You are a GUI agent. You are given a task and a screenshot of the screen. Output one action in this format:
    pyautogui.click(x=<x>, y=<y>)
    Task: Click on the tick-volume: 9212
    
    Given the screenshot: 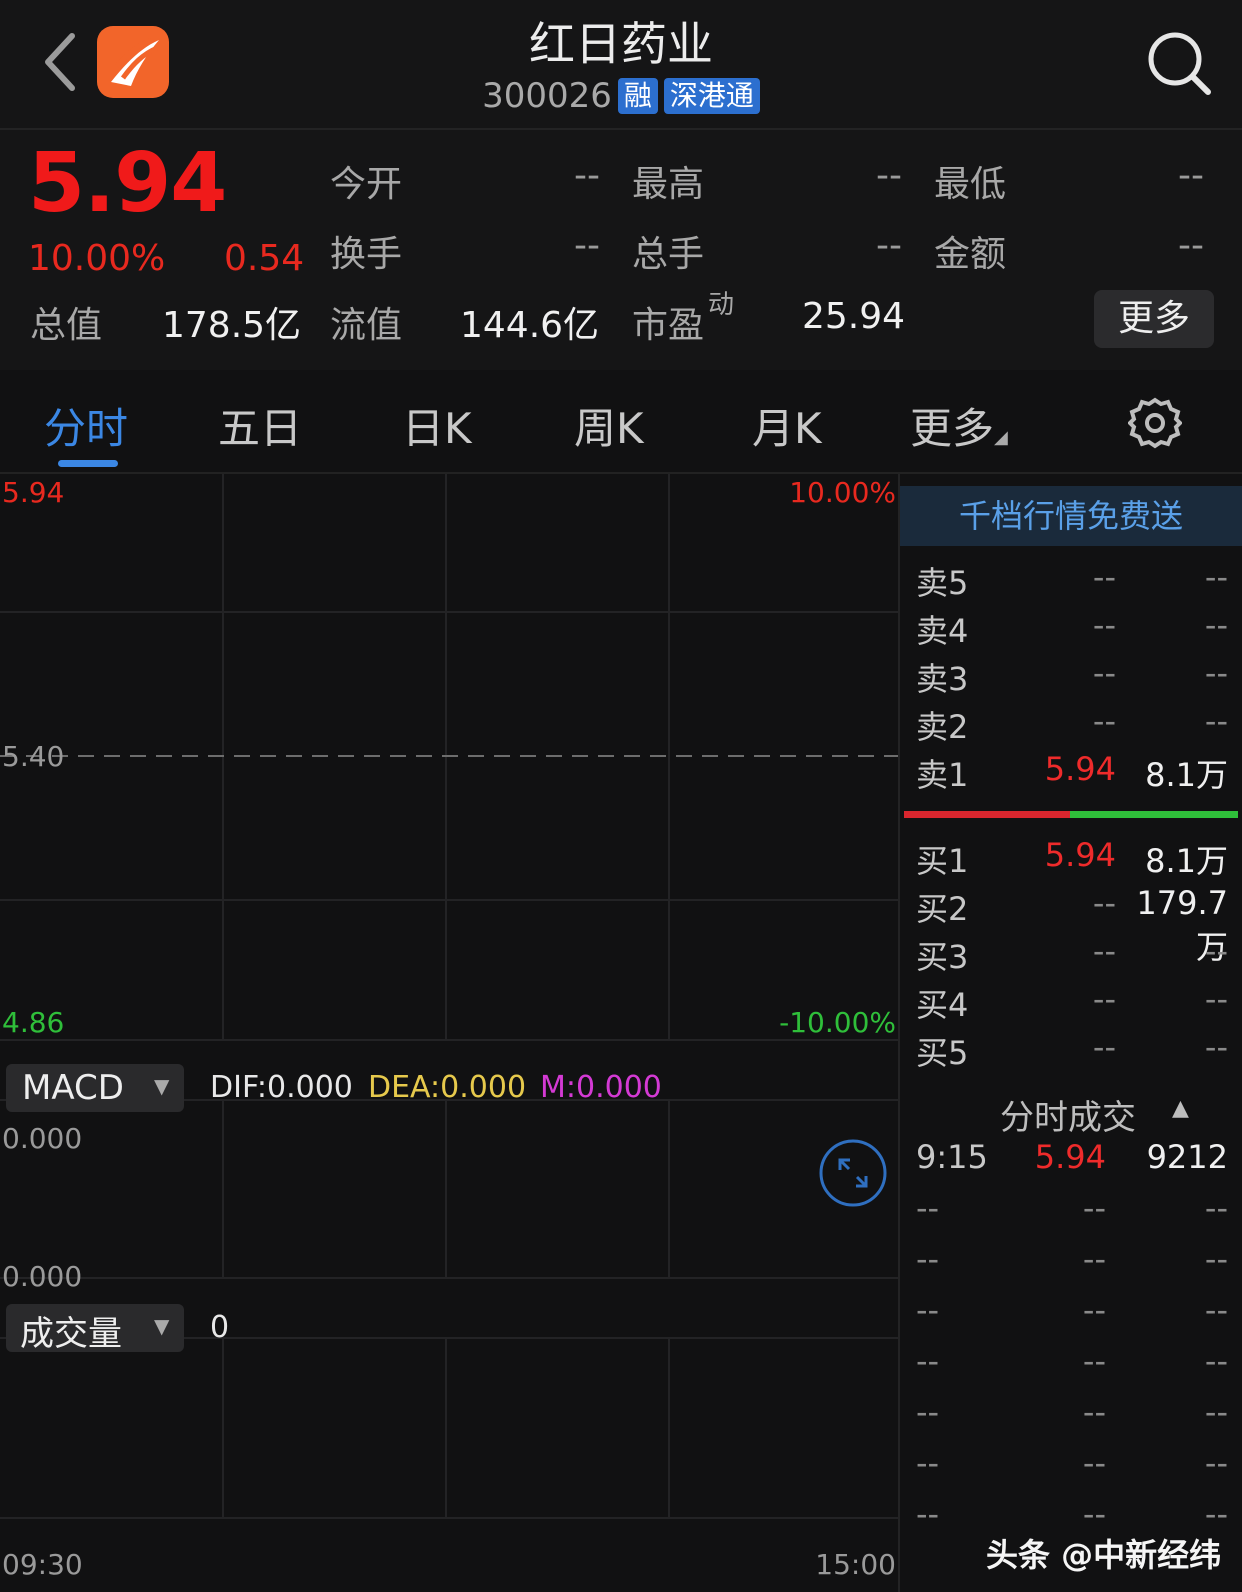 What is the action you would take?
    pyautogui.click(x=1187, y=1157)
    